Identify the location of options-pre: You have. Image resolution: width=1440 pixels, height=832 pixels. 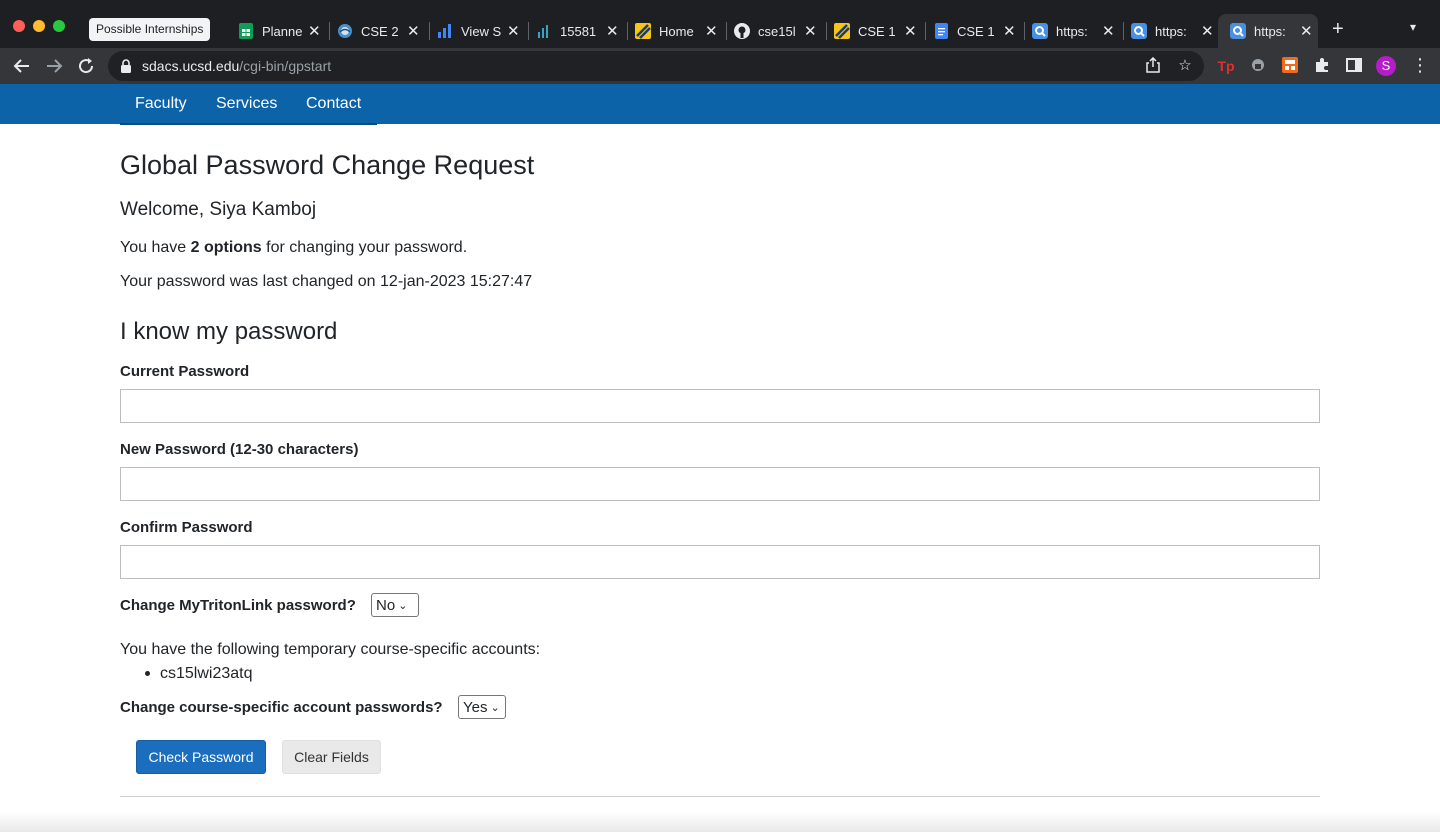
(155, 247).